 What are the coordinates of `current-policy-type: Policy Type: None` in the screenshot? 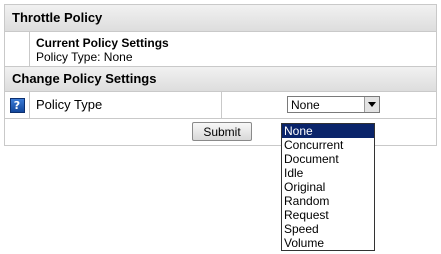 It's located at (84, 57).